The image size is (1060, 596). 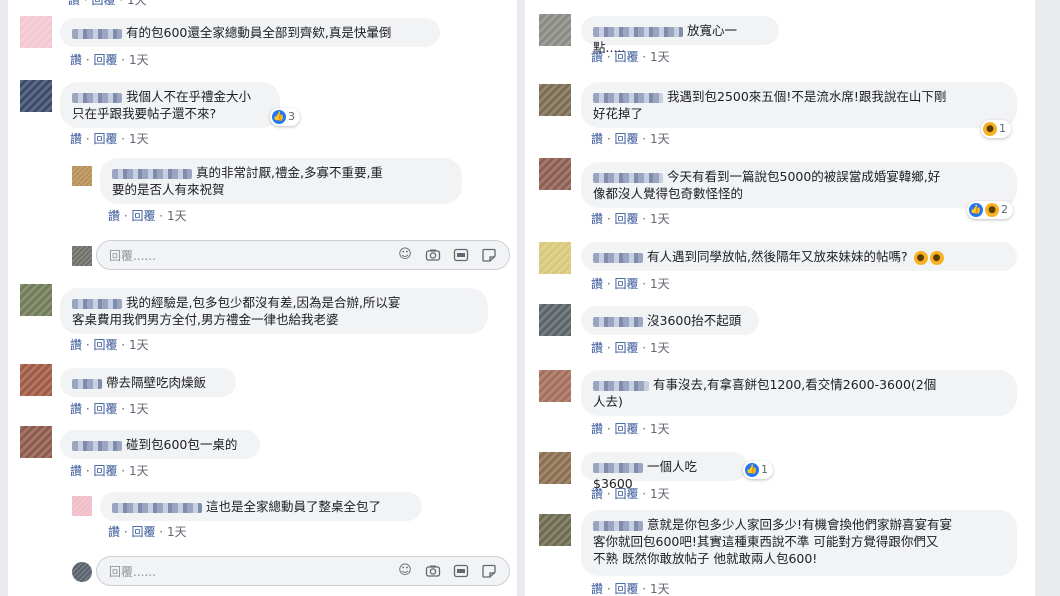 I want to click on comment-text-line: 意就是你包多少人家回多少!有機會換他們家辦喜宴有宴, so click(x=800, y=524).